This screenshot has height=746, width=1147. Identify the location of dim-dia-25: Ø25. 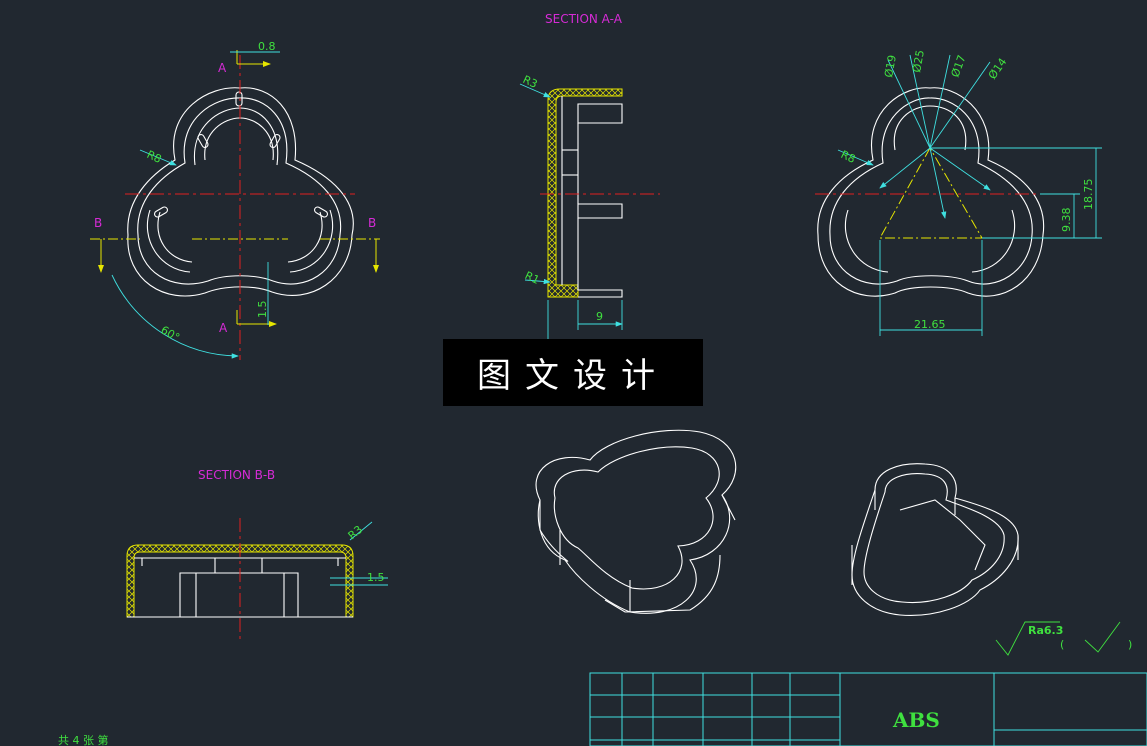
(918, 61).